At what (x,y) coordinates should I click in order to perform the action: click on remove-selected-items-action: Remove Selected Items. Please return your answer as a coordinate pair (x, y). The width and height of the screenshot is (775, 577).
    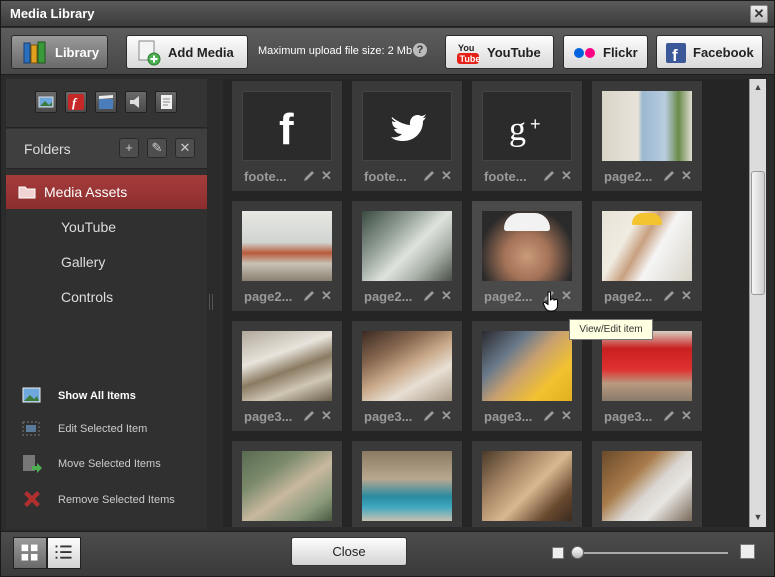
    Looking at the image, I should click on (114, 501).